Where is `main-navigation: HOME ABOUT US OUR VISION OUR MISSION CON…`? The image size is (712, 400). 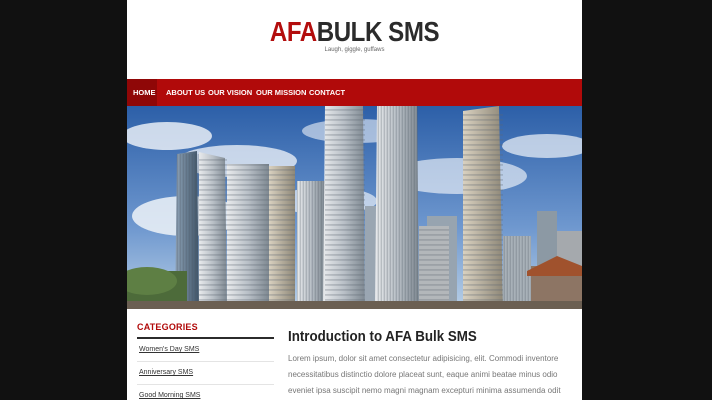
main-navigation: HOME ABOUT US OUR VISION OUR MISSION CON… is located at coordinates (354, 92).